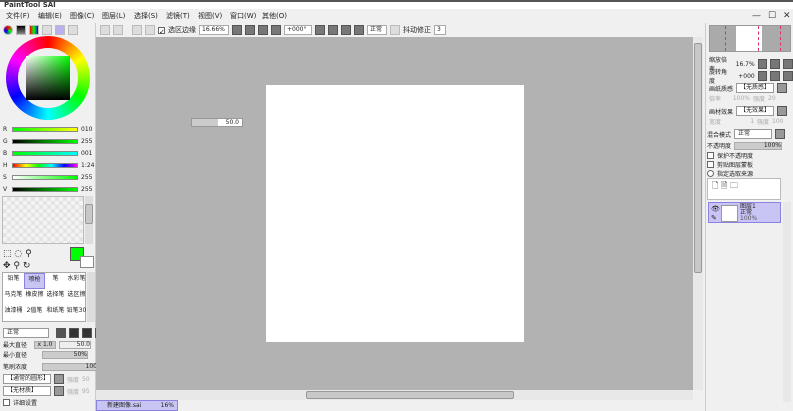 Image resolution: width=793 pixels, height=411 pixels. What do you see at coordinates (250, 30) in the screenshot?
I see `zoom-out-button` at bounding box center [250, 30].